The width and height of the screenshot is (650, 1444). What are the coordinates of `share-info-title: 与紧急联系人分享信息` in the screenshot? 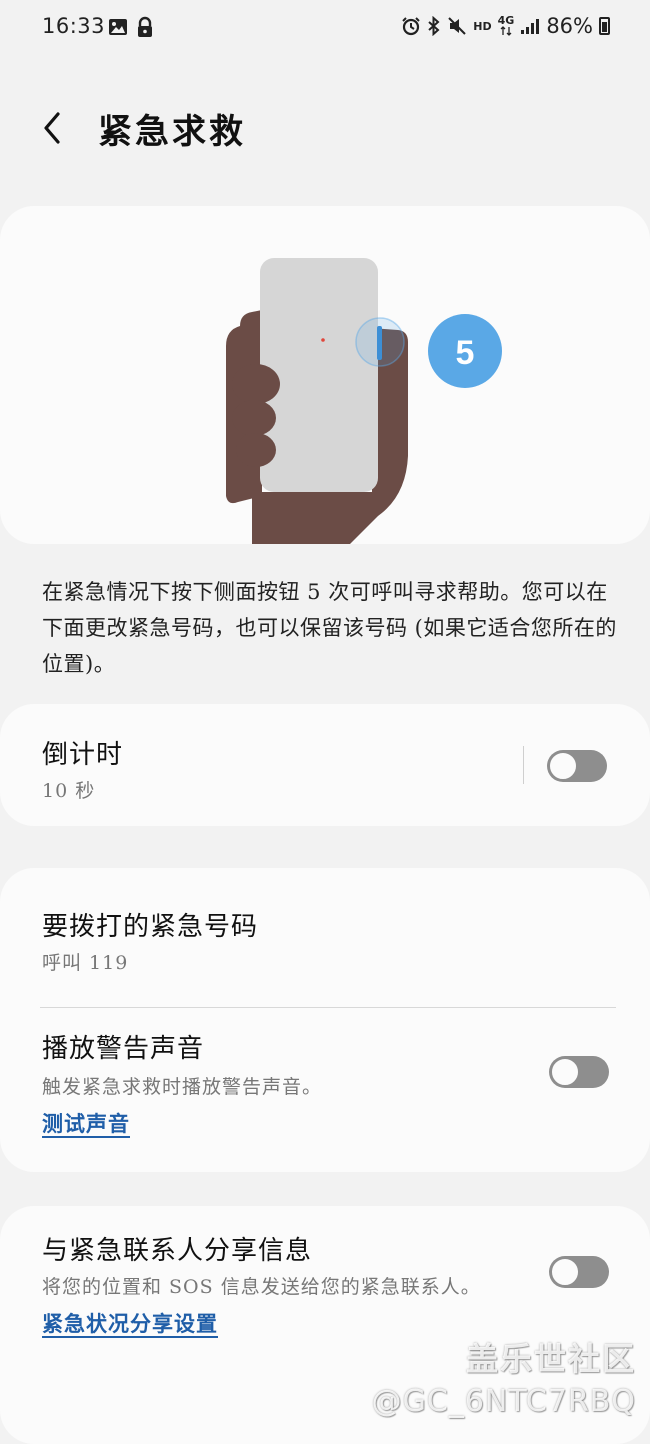 It's located at (177, 1251).